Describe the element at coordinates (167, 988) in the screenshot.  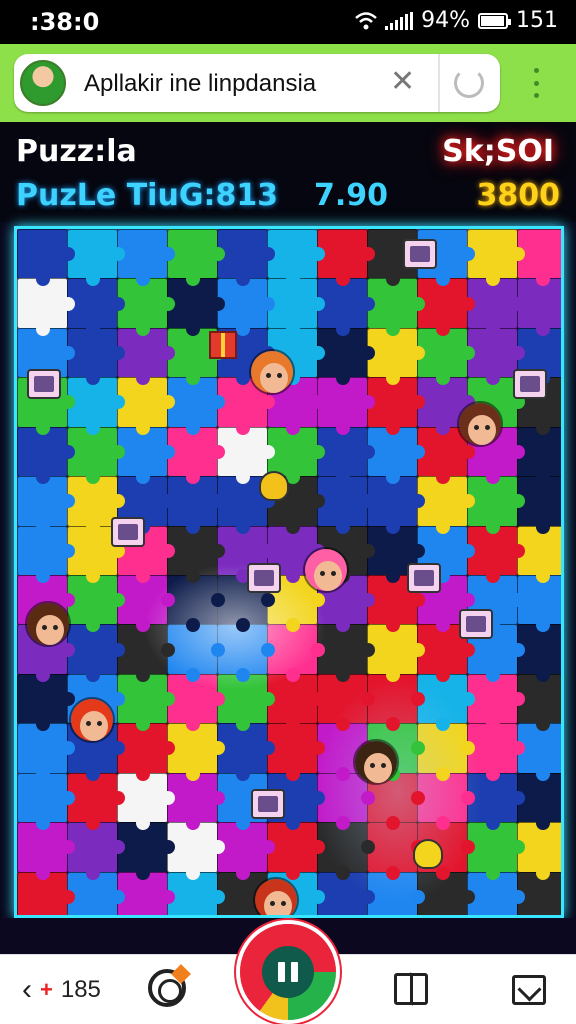
I see `target-icon` at that location.